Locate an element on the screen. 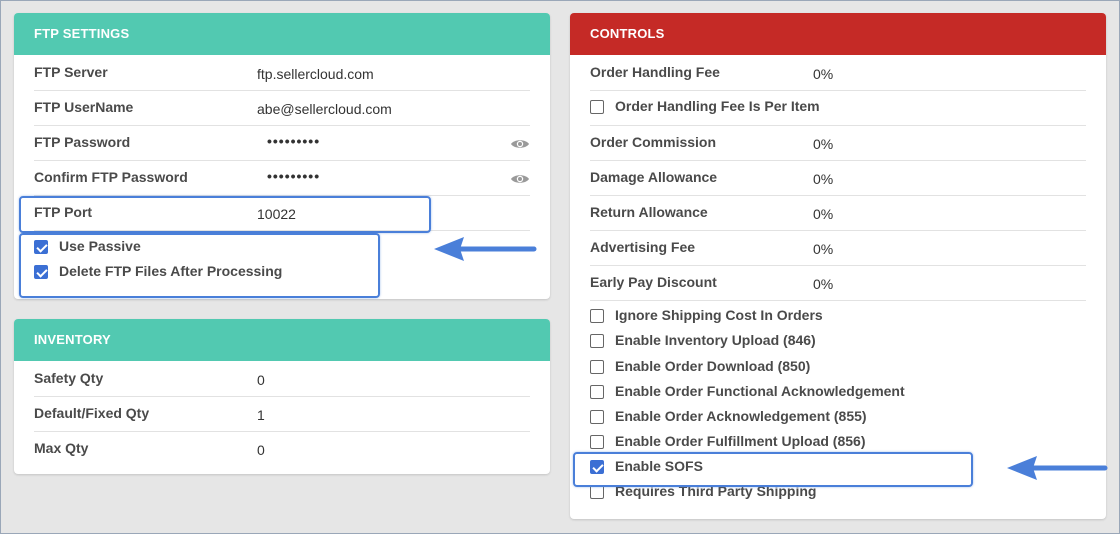  fulfillment-checkbox is located at coordinates (597, 442).